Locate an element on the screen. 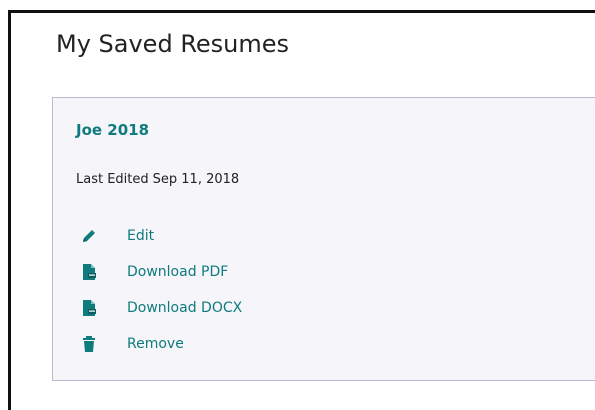  download-pdf-label: Download PDF is located at coordinates (178, 272).